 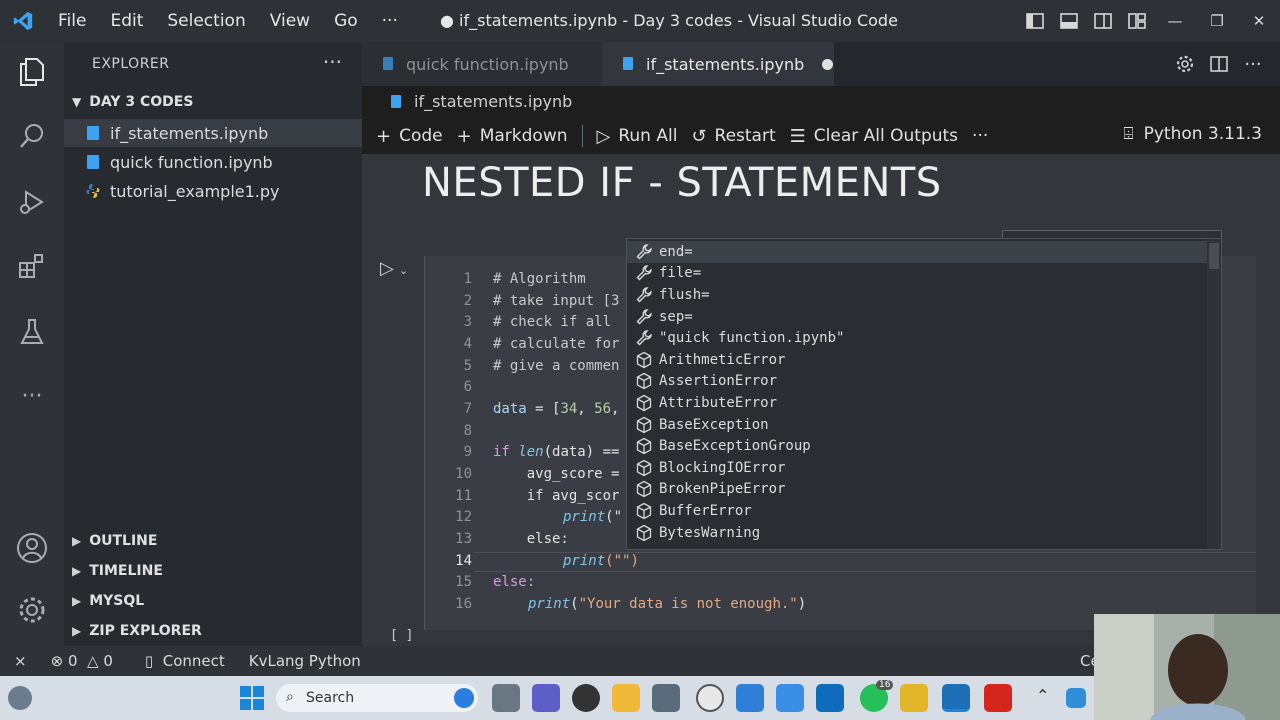 I want to click on media-player-icon, so click(x=586, y=698).